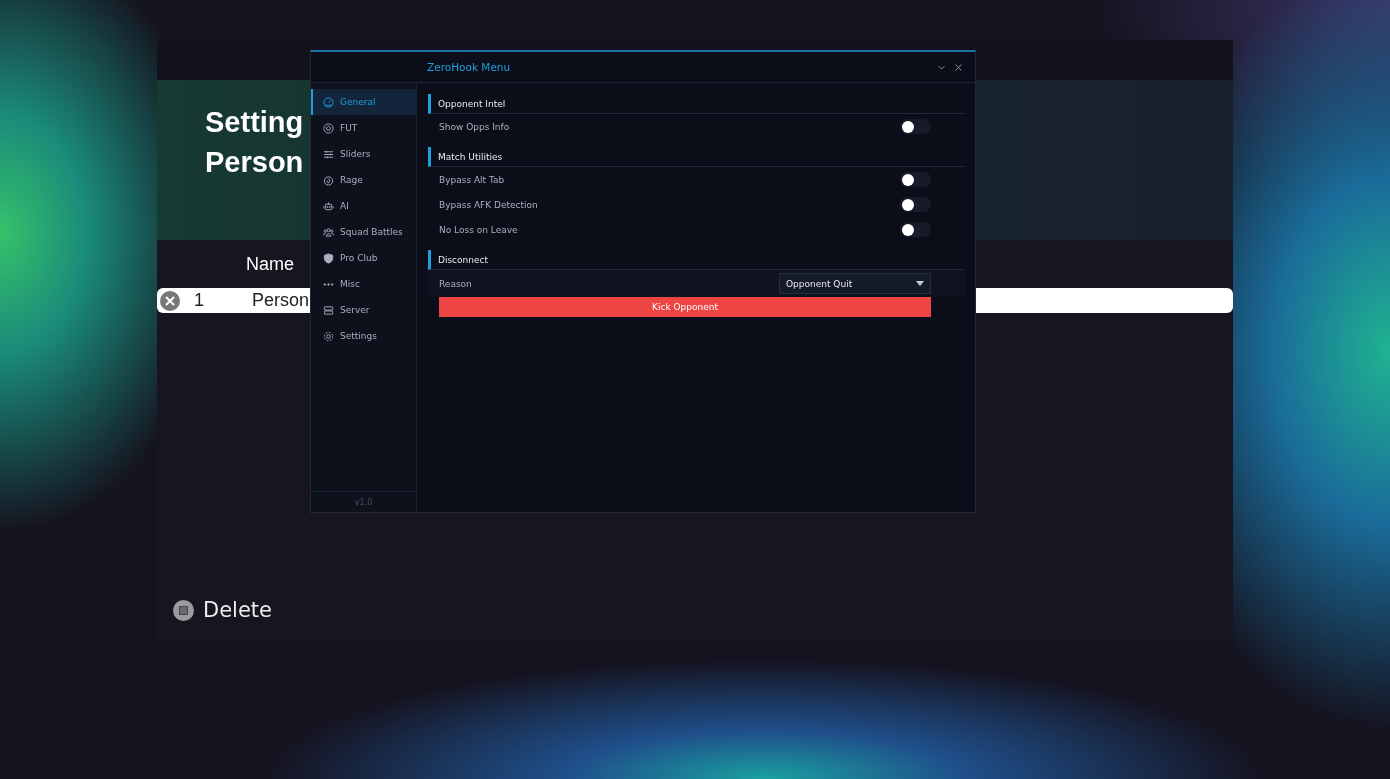 The image size is (1390, 779). Describe the element at coordinates (363, 102) in the screenshot. I see `sidebar-item: General` at that location.